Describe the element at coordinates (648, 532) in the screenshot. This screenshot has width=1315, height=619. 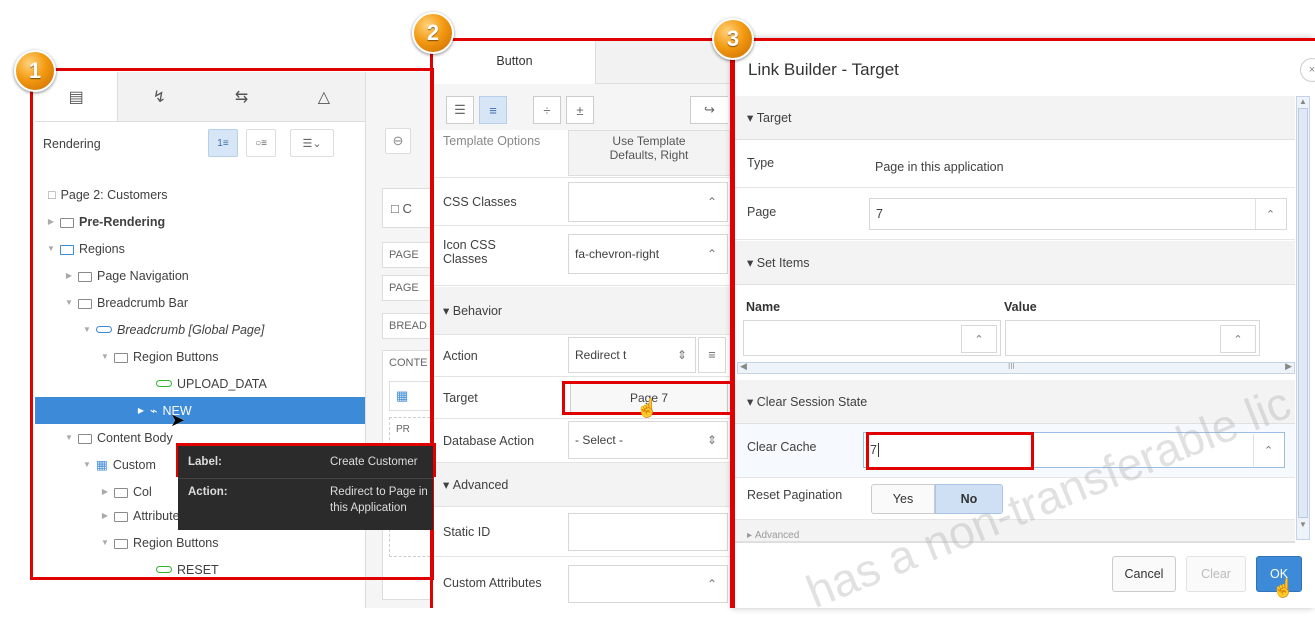
I see `static-id-input` at that location.